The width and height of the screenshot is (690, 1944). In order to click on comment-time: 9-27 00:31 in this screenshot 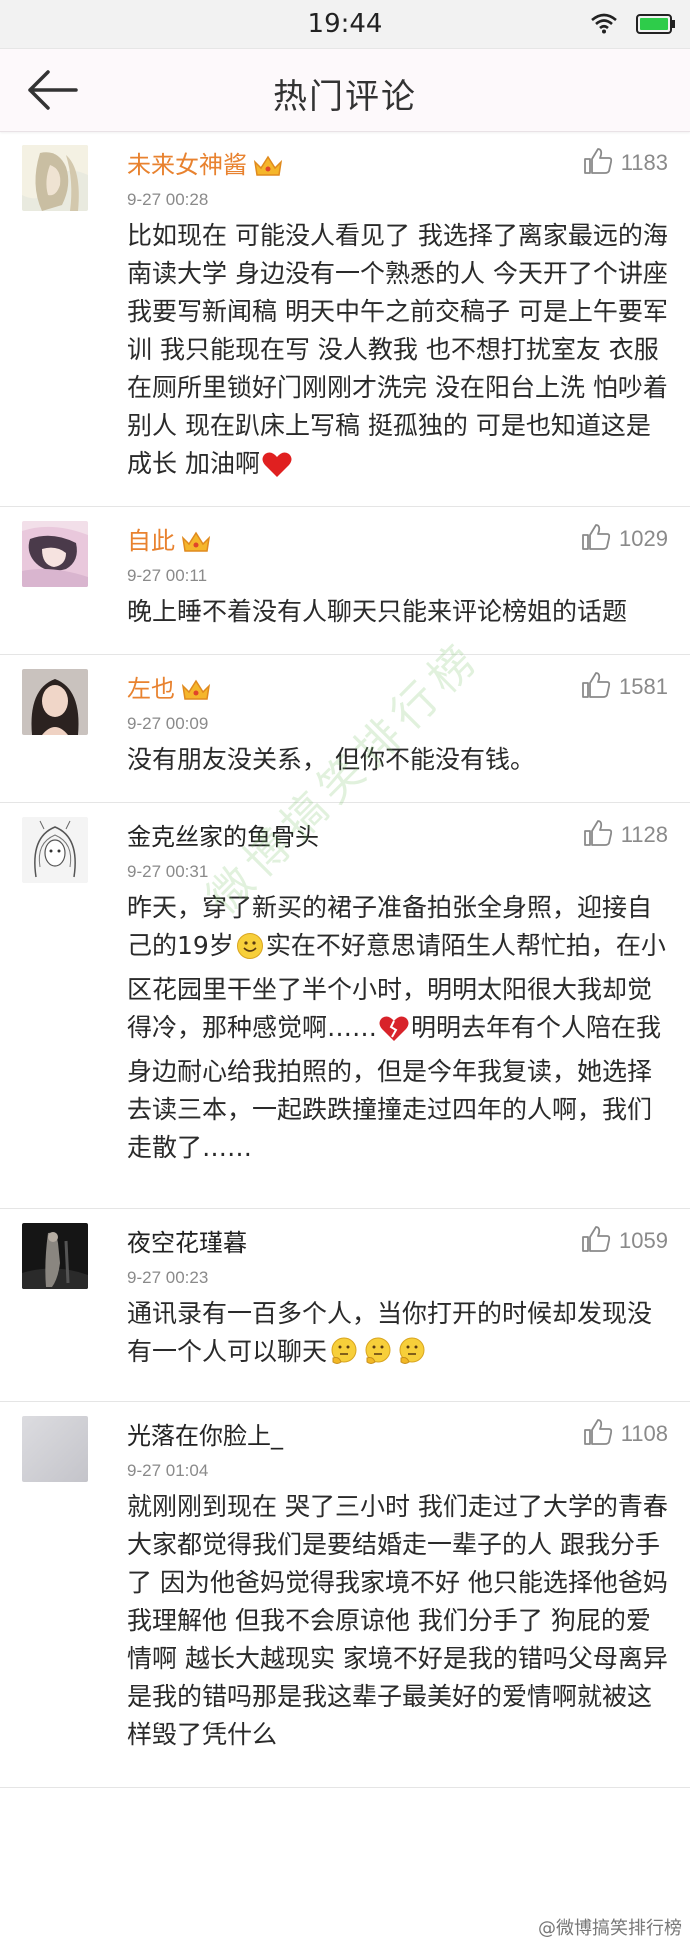, I will do `click(168, 871)`.